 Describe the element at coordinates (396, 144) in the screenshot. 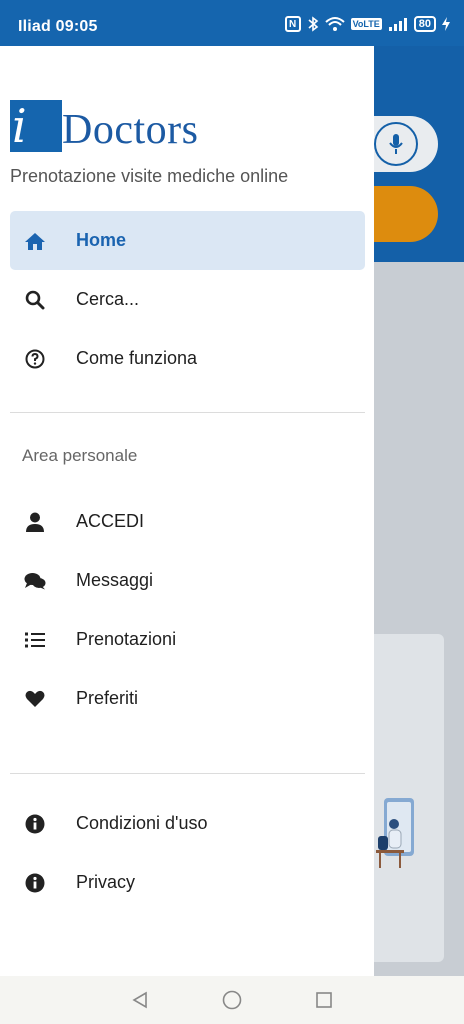

I see `microphone-icon` at that location.